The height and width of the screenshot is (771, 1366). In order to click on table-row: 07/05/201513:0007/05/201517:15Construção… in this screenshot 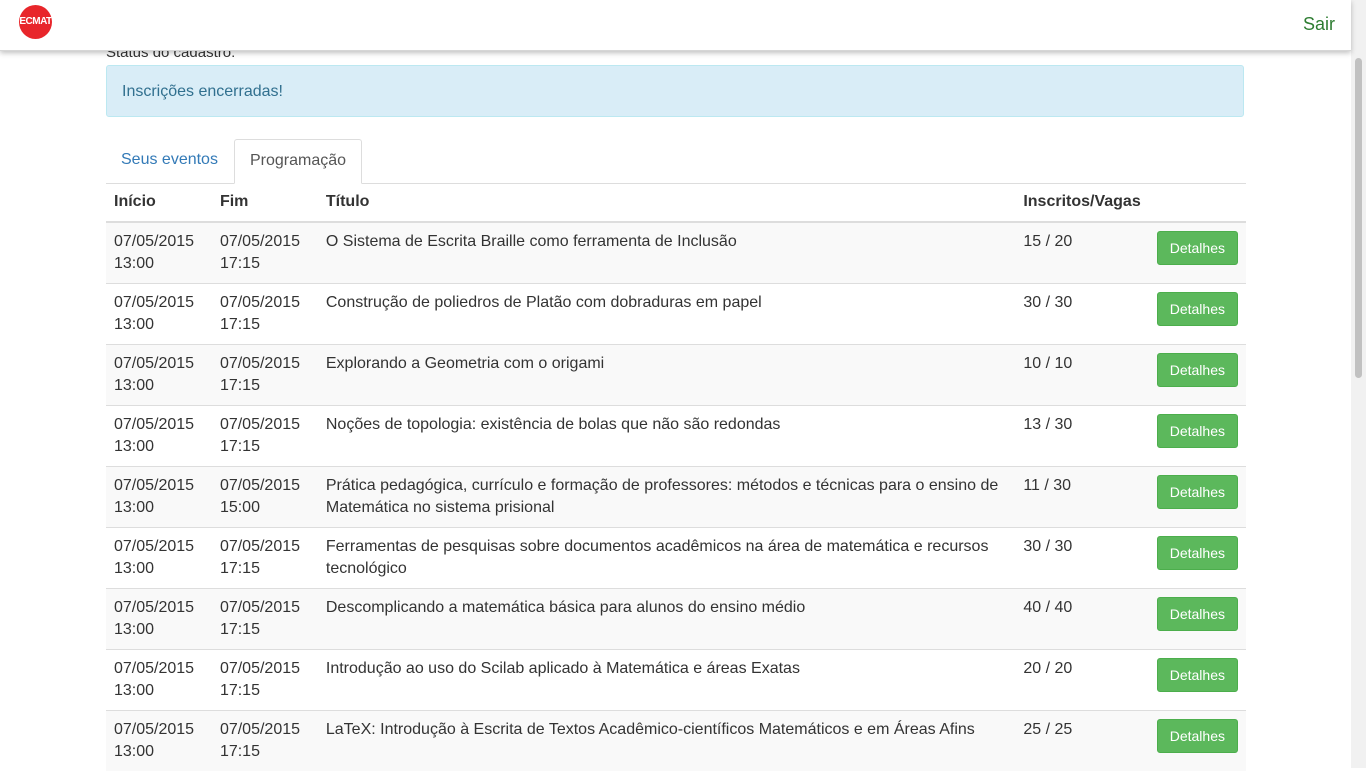, I will do `click(676, 314)`.